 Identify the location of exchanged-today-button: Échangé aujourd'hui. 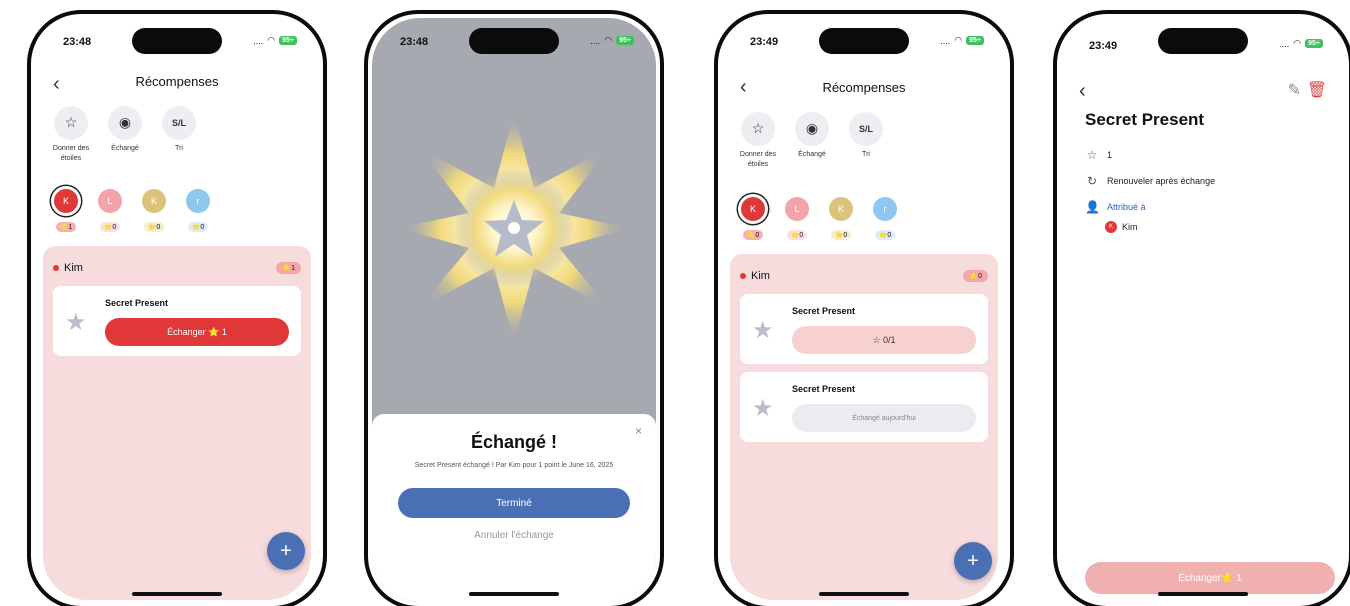
(884, 418).